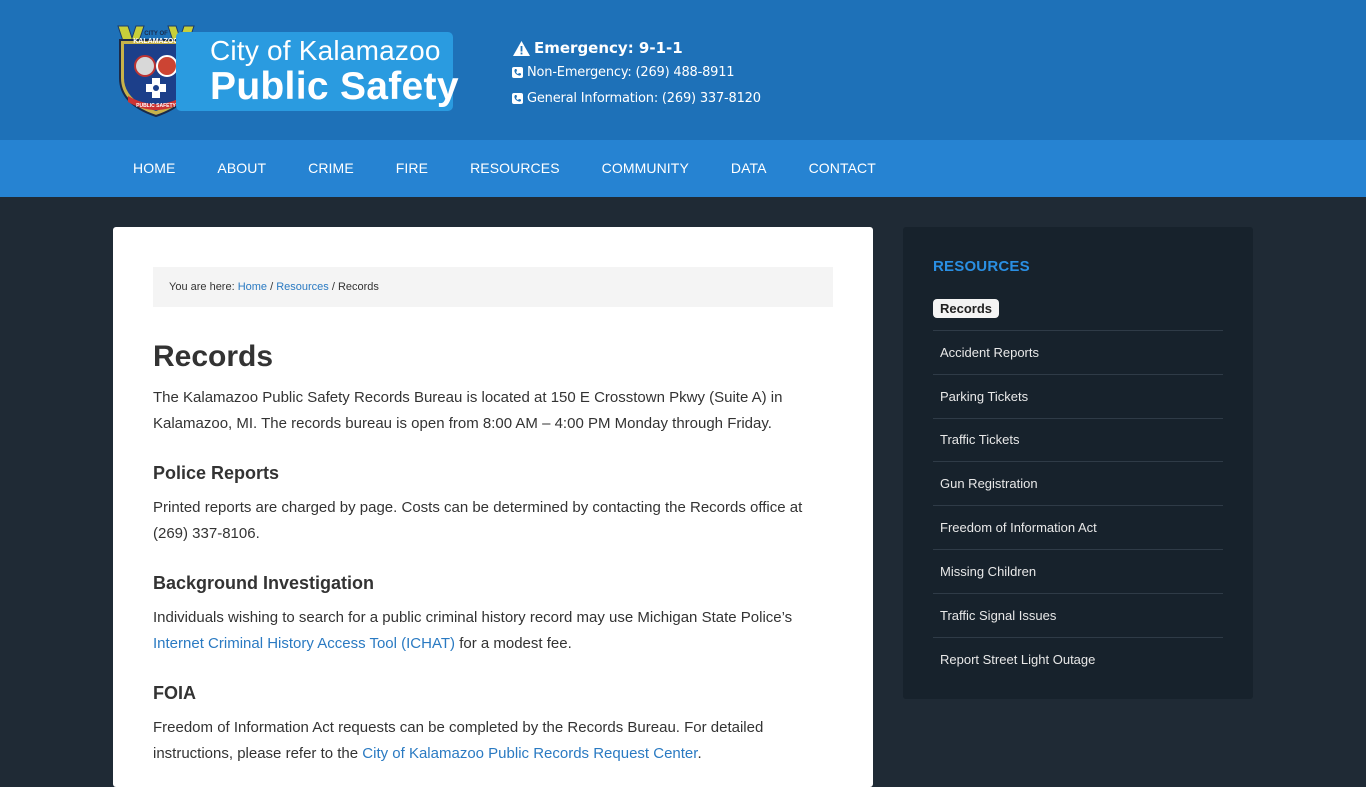 This screenshot has width=1366, height=787. Describe the element at coordinates (988, 571) in the screenshot. I see `sidebar-link-missing-children: Missing Children` at that location.